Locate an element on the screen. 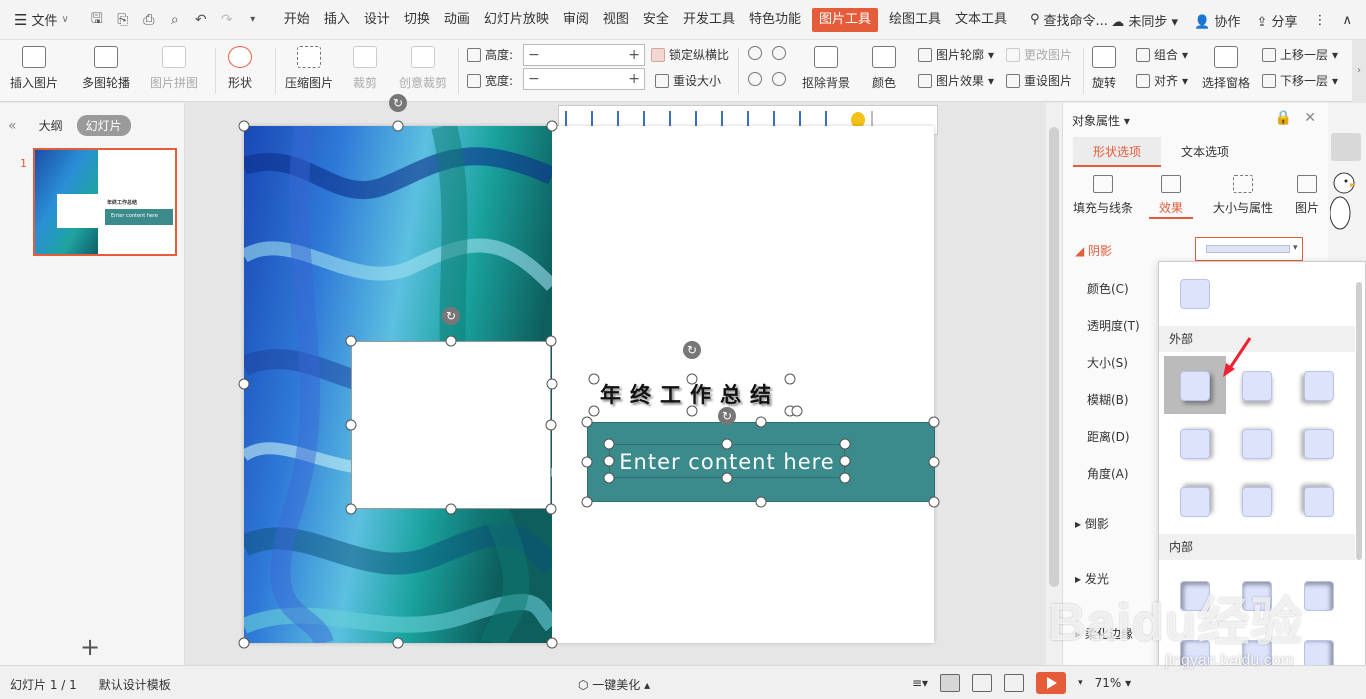 Image resolution: width=1366 pixels, height=699 pixels. template-name: 默认设计模板 is located at coordinates (135, 684).